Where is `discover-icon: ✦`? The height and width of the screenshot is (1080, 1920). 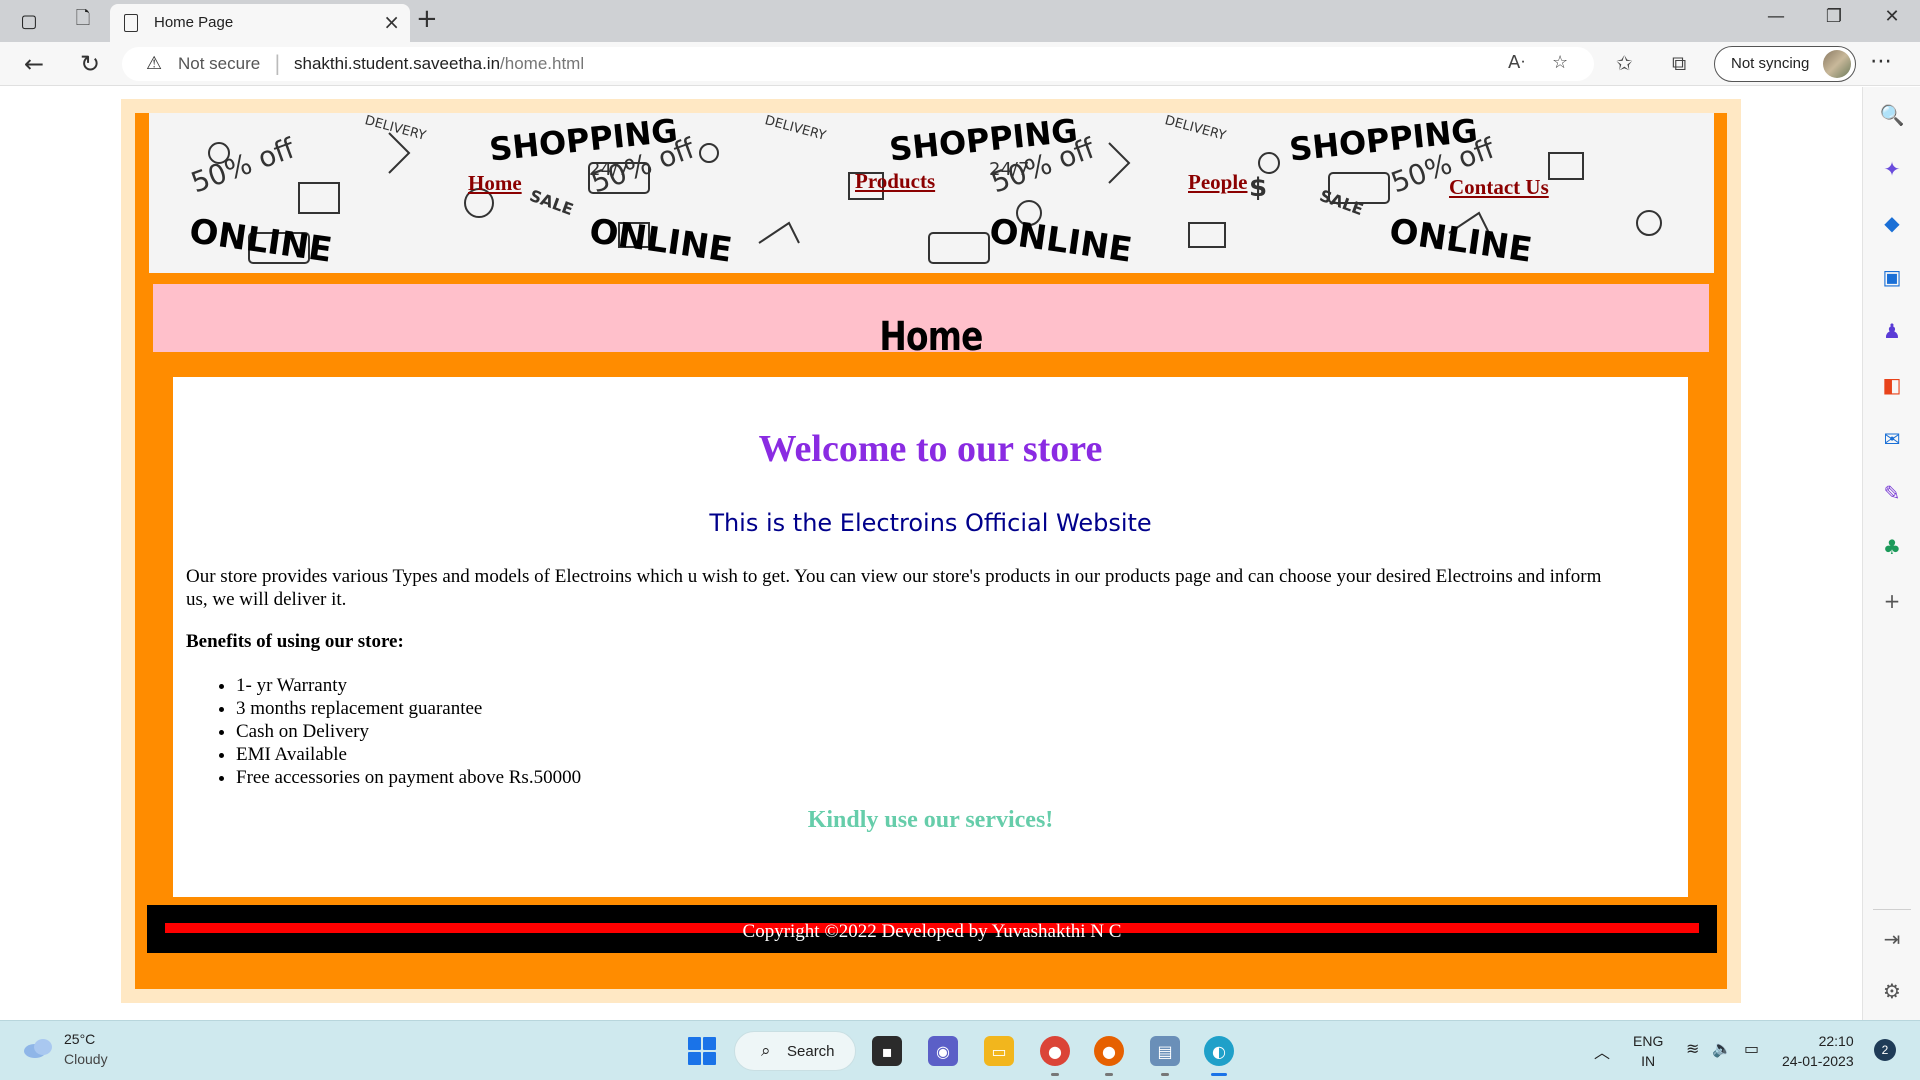 discover-icon: ✦ is located at coordinates (1892, 169).